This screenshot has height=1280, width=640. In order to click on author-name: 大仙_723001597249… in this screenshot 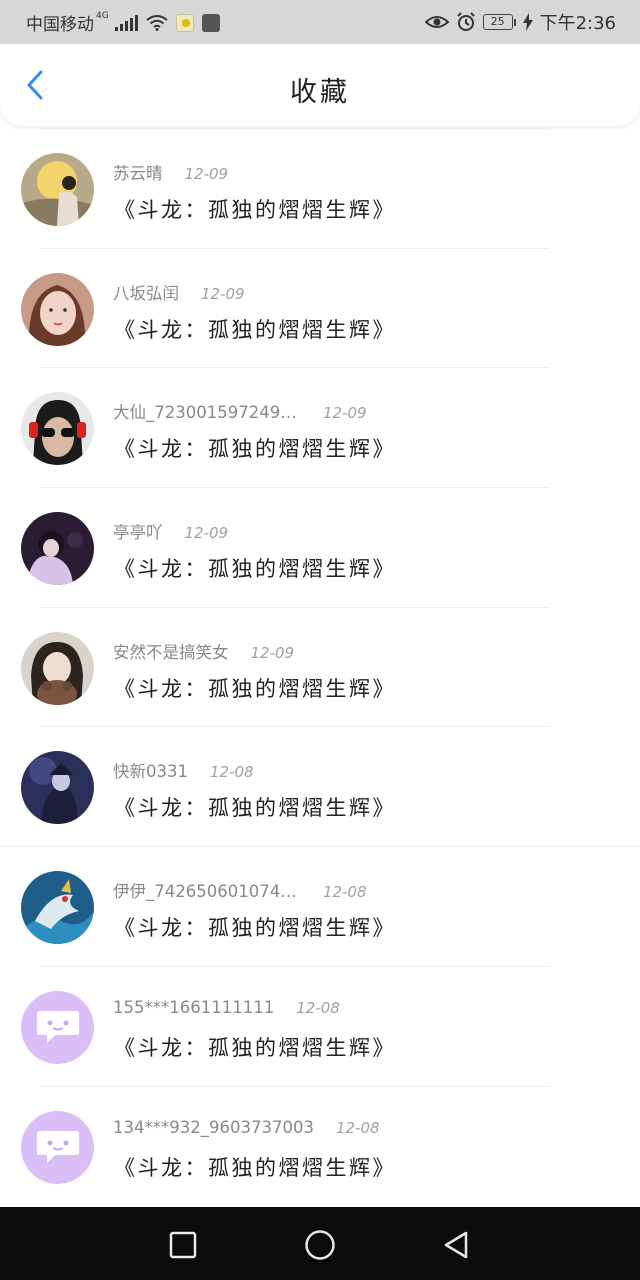, I will do `click(205, 413)`.